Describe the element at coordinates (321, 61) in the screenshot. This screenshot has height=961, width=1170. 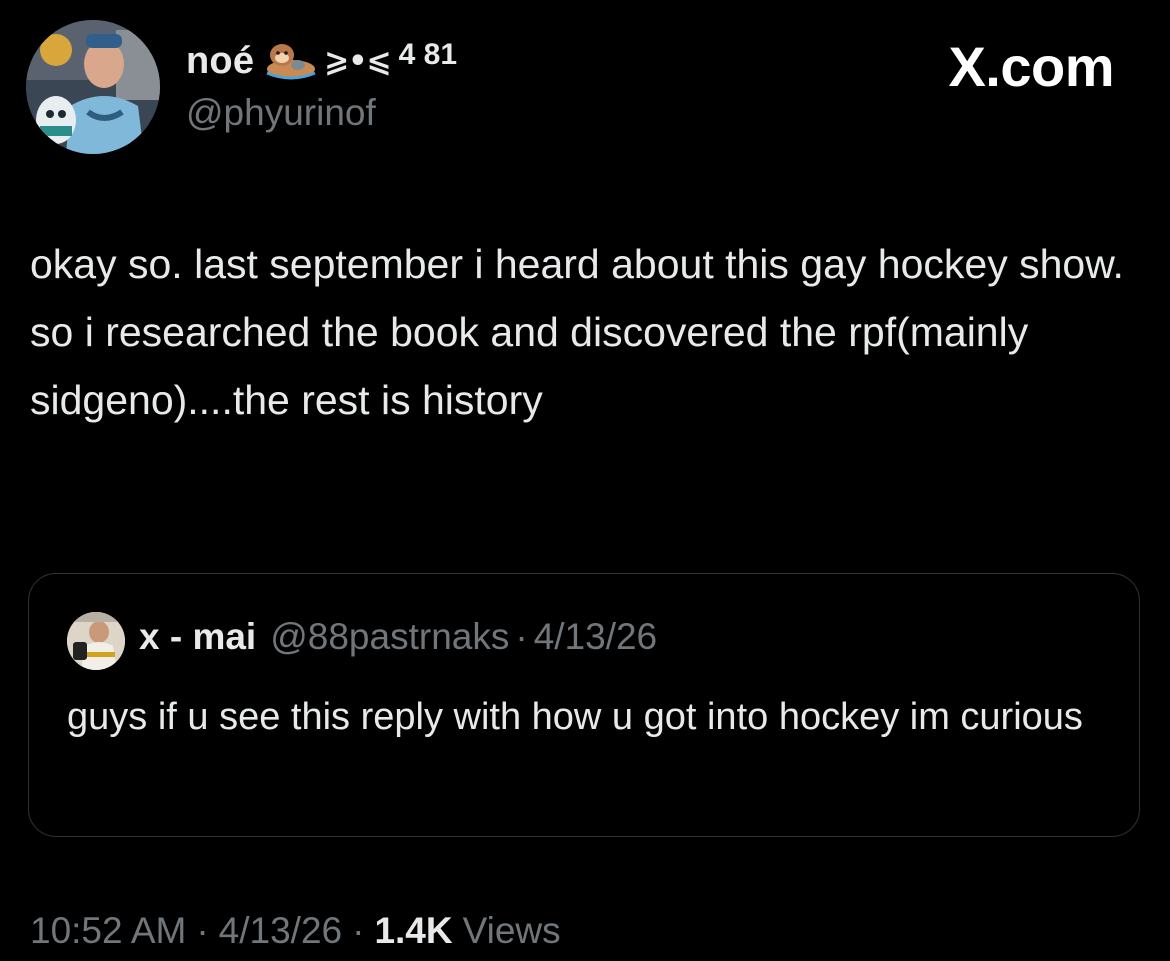
I see `author-name-row: noé ⩾•⩽ 4 81` at that location.